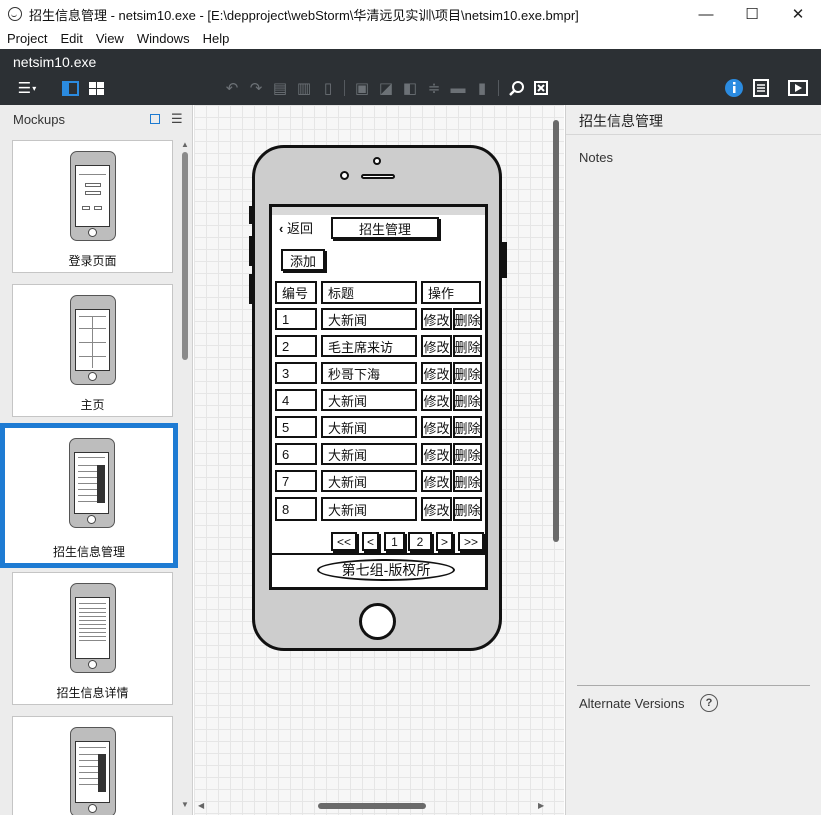  What do you see at coordinates (328, 88) in the screenshot?
I see `clipboard-icon: ▯` at bounding box center [328, 88].